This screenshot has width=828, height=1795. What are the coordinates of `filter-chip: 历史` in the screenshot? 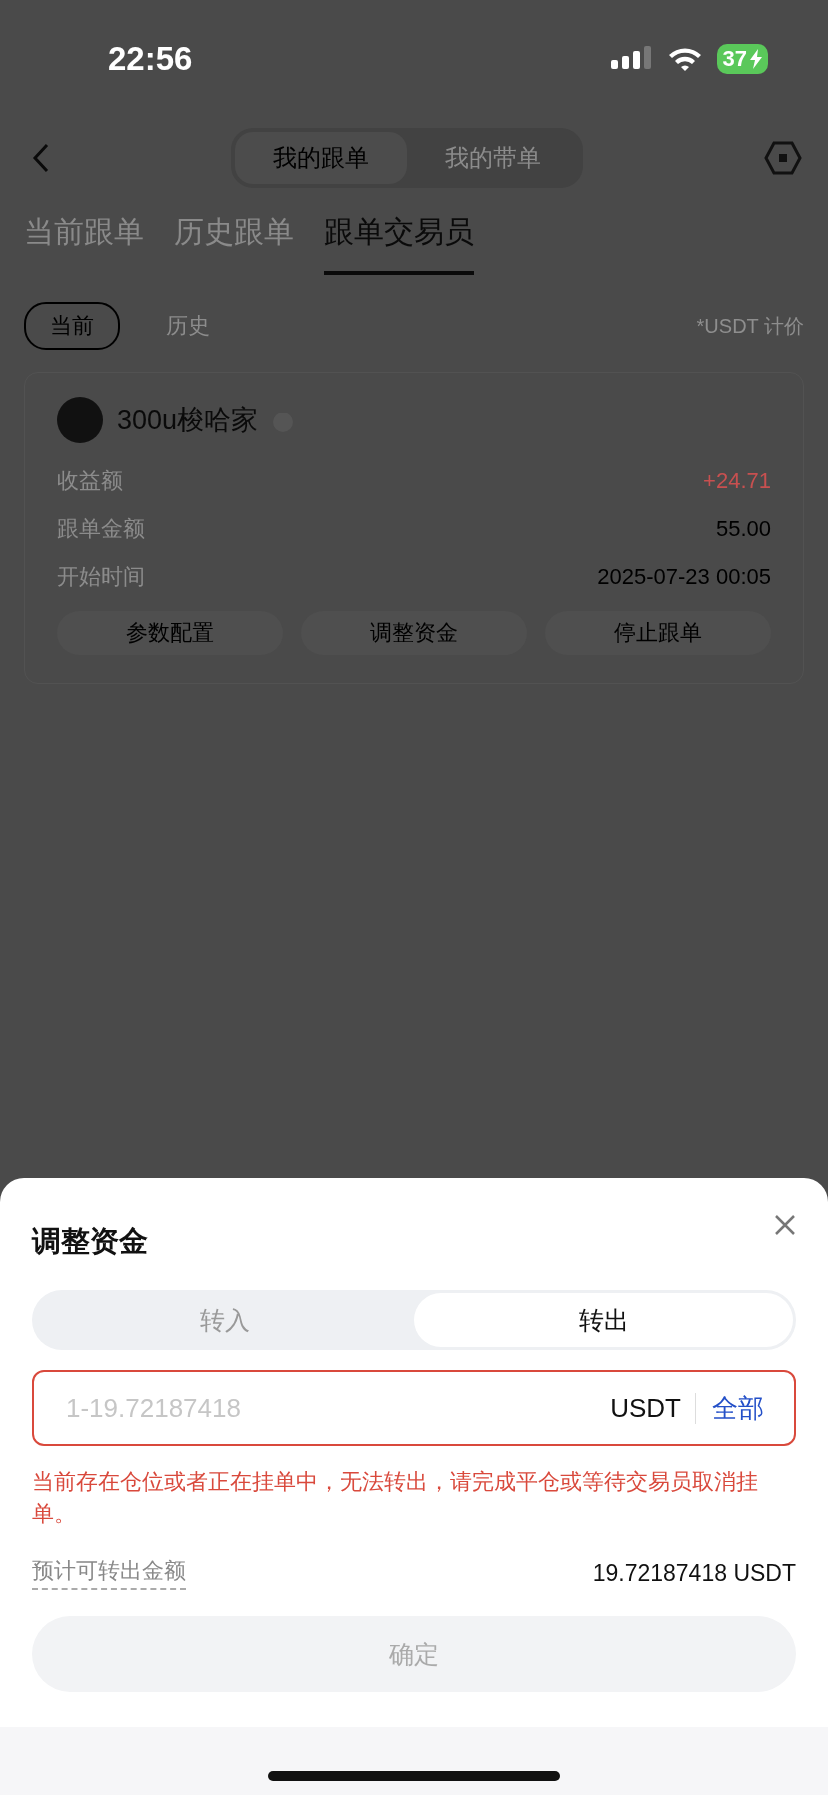 It's located at (188, 326).